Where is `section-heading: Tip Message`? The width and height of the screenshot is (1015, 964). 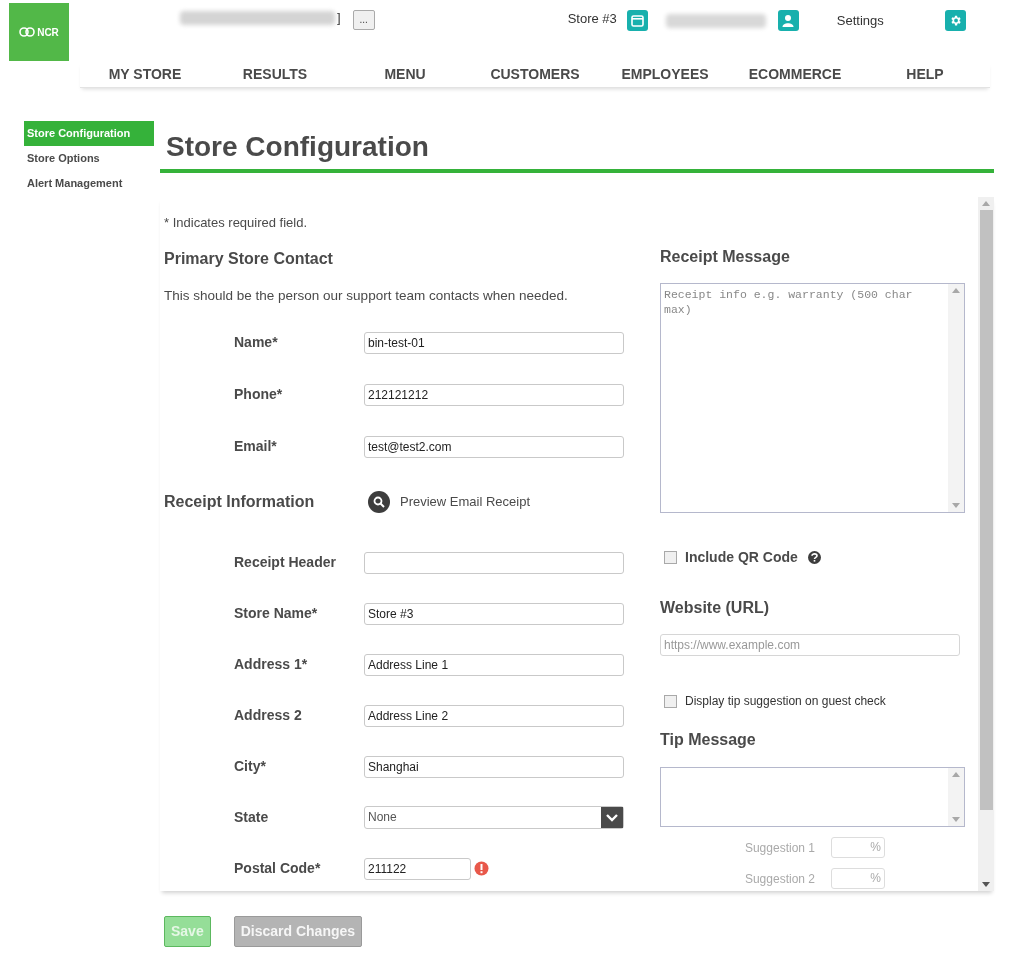 section-heading: Tip Message is located at coordinates (708, 740).